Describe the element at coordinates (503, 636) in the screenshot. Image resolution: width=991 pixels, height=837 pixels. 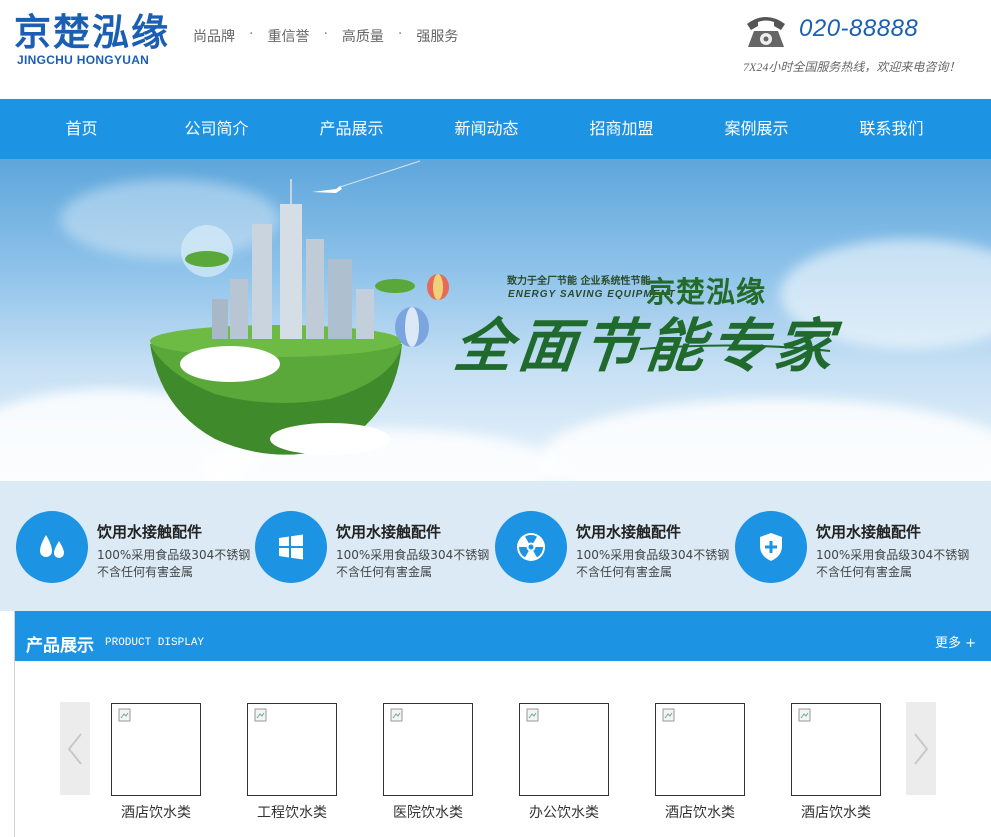
I see `product-section-header: 产品展示 PRODUCT DISPLAY 更多 +` at that location.